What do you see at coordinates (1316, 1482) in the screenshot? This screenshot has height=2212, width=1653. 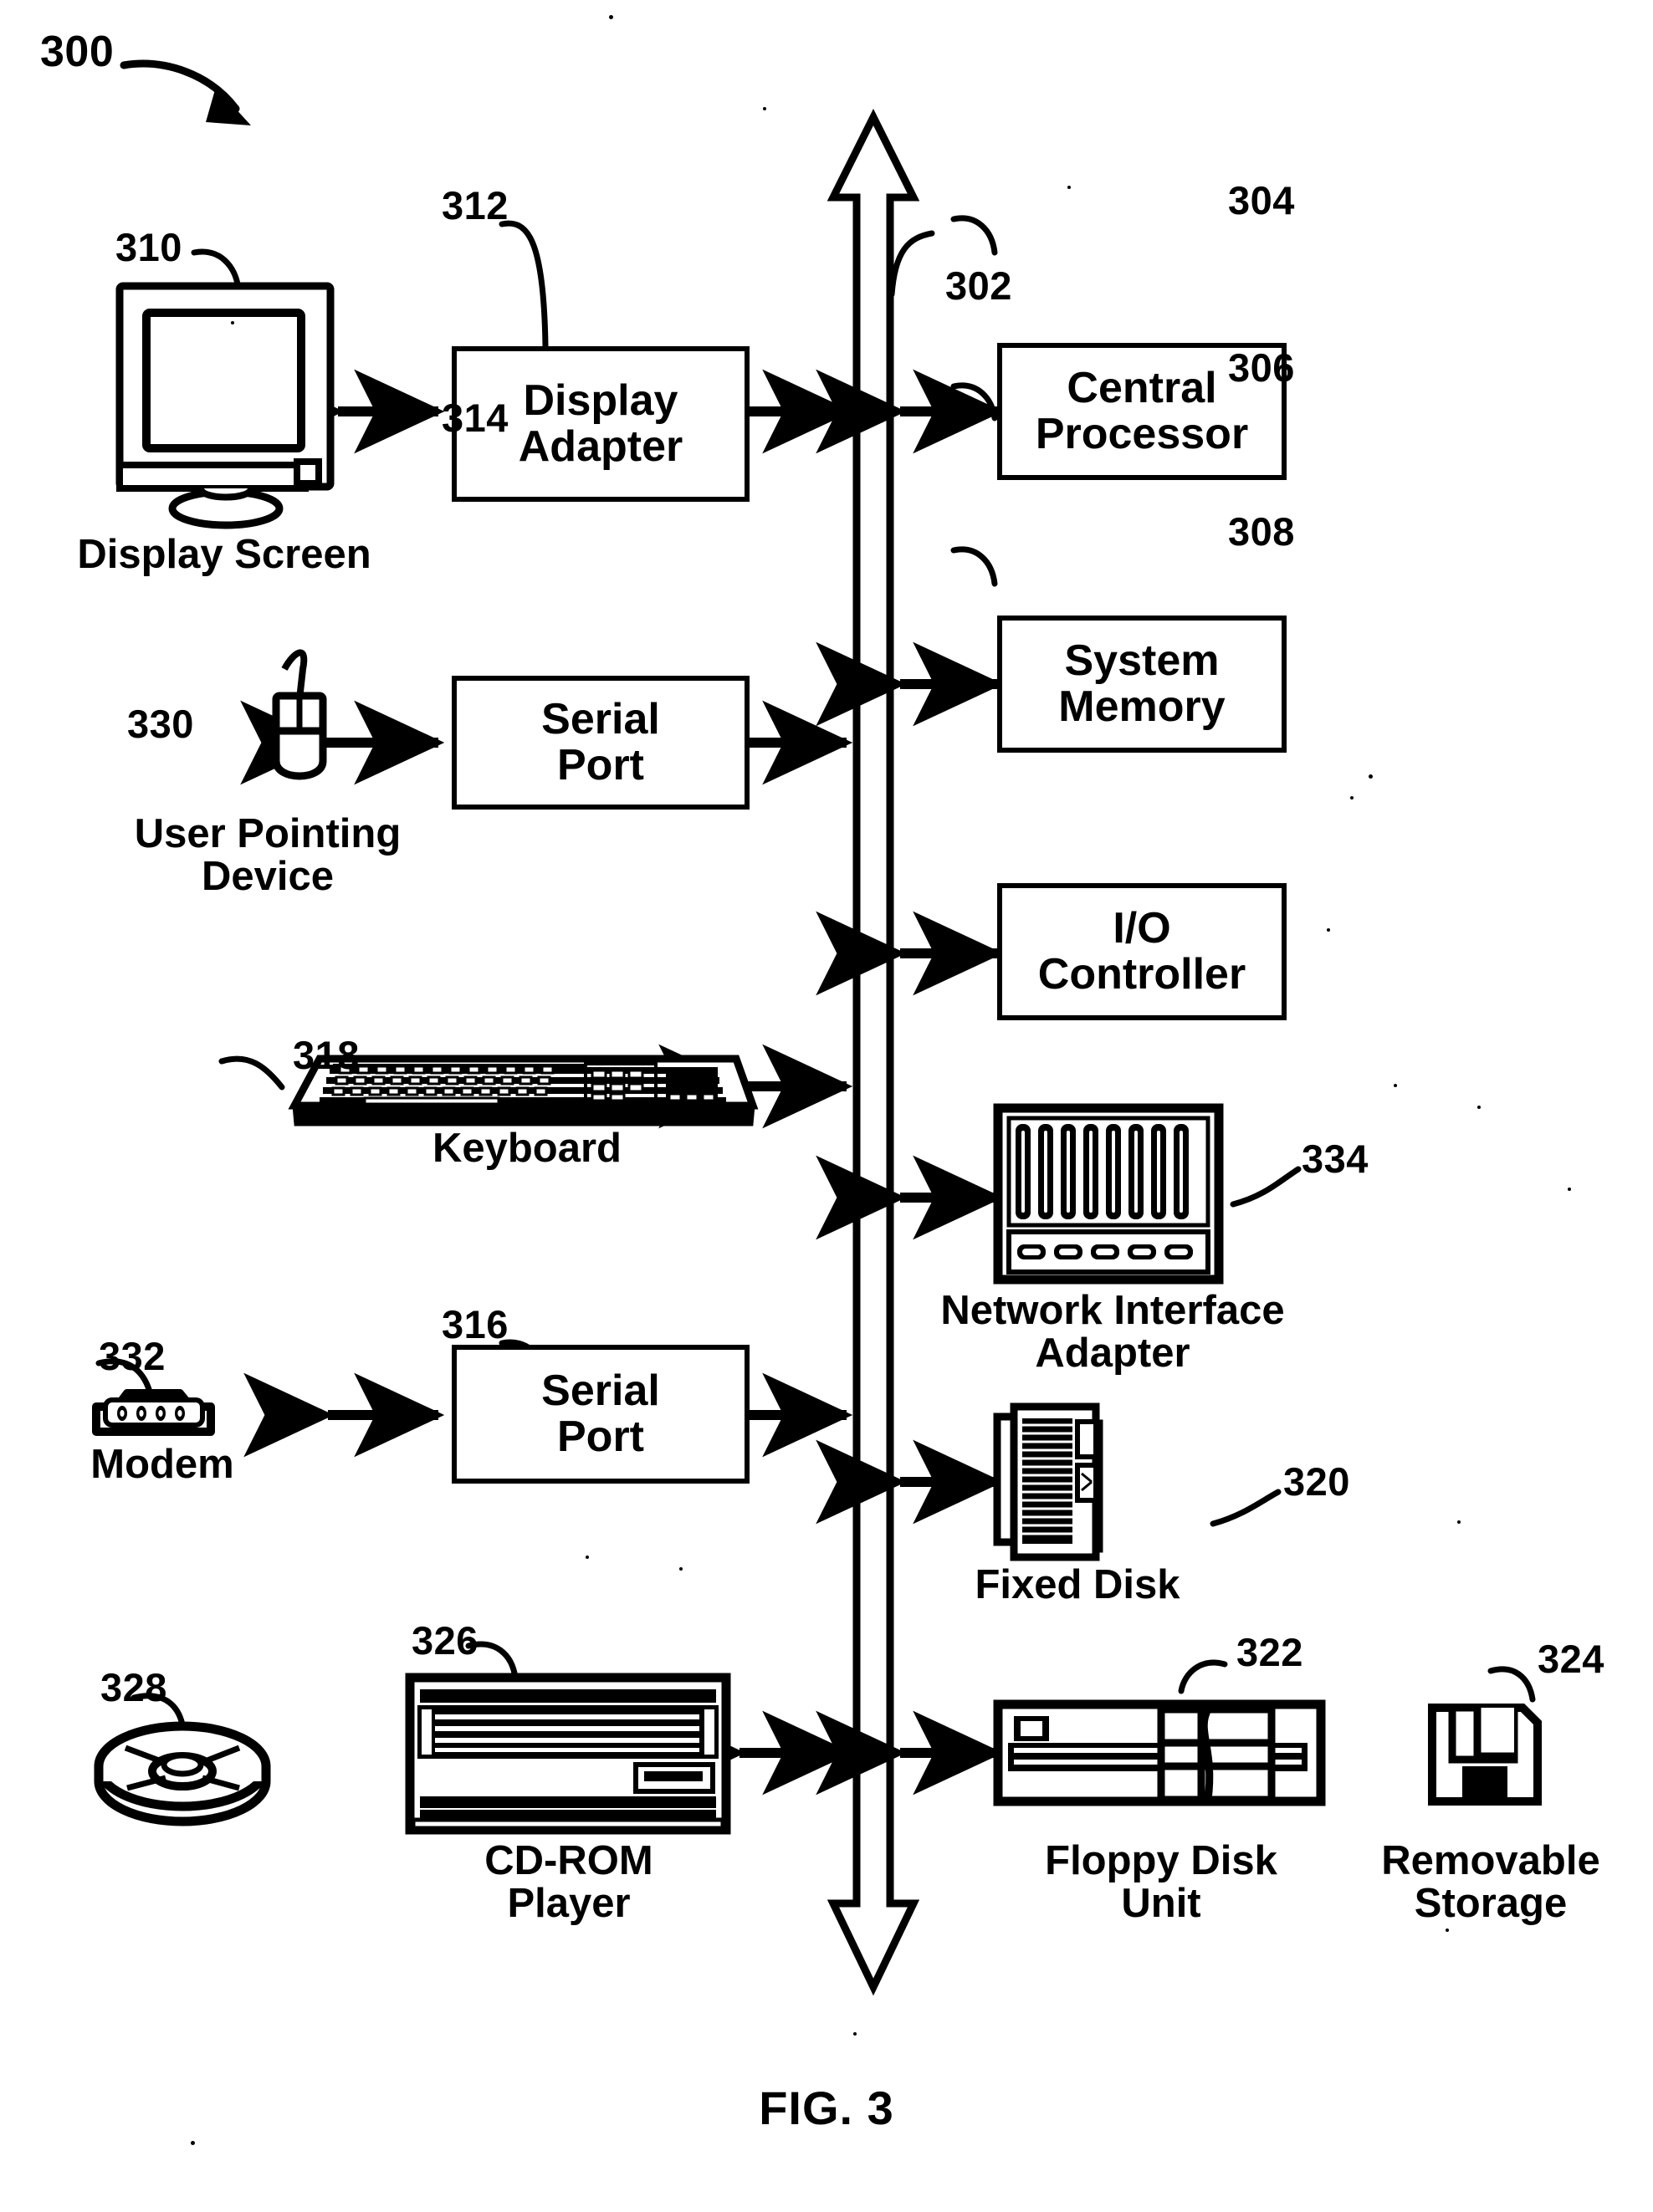 I see `ref-320: 320` at bounding box center [1316, 1482].